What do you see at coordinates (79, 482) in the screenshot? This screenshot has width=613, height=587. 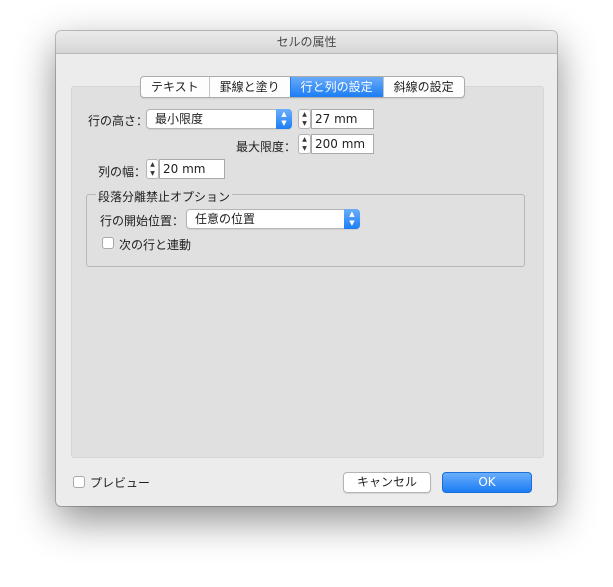 I see `preview-checkbox` at bounding box center [79, 482].